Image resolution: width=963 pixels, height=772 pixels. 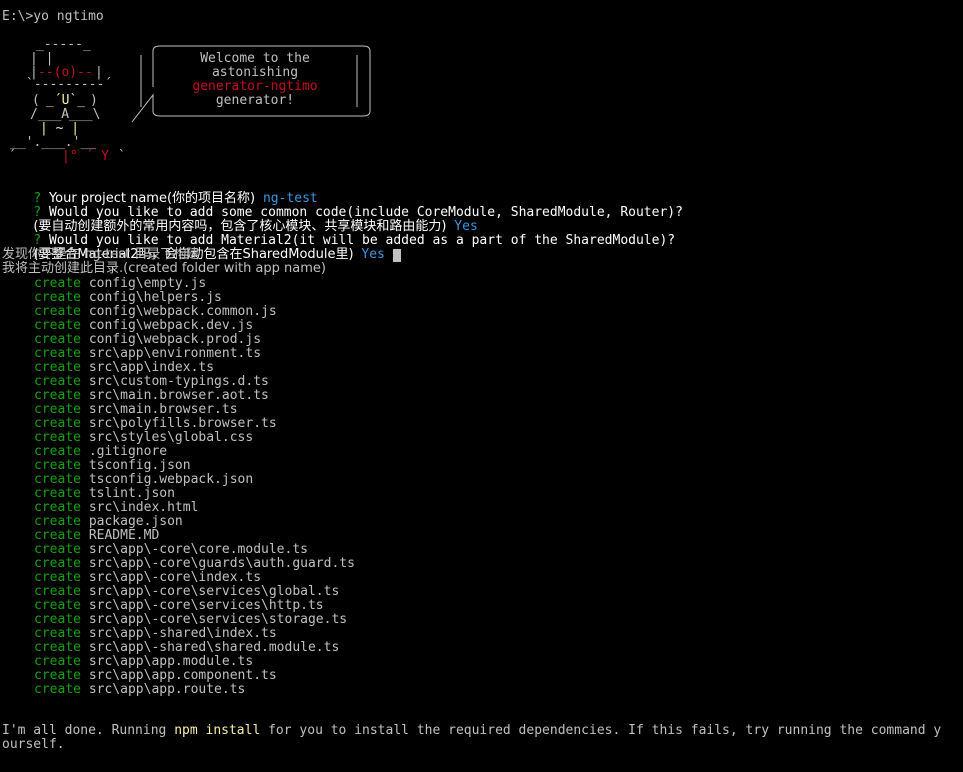 What do you see at coordinates (239, 220) in the screenshot?
I see `question-common-code-hint: (要自动创建额外的常用内容吗，包含了核心模块、共享模块和路由能力) Yes` at bounding box center [239, 220].